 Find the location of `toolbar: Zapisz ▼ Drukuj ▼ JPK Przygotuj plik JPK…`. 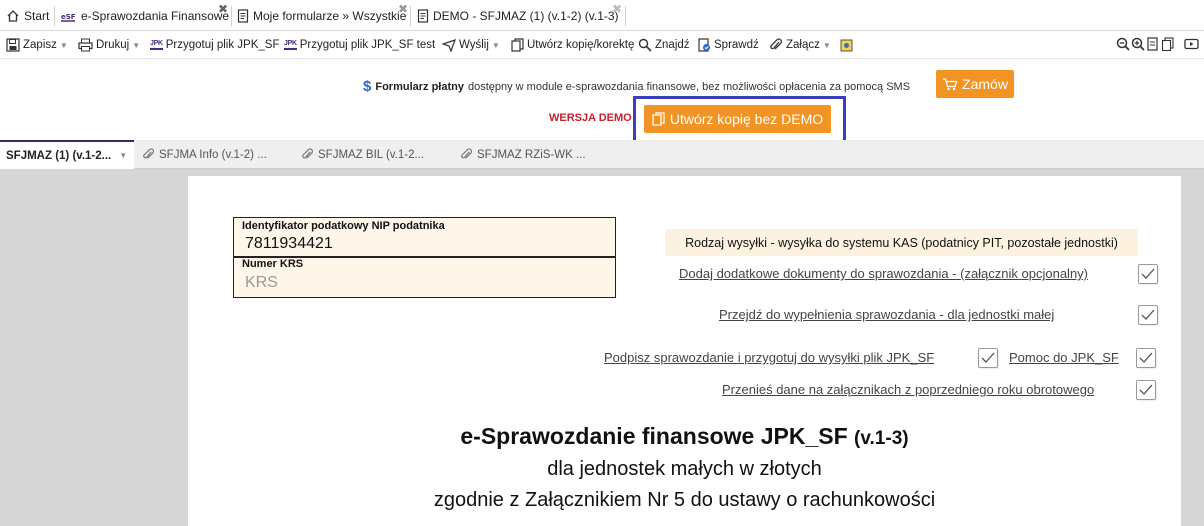

toolbar: Zapisz ▼ Drukuj ▼ JPK Przygotuj plik JPK… is located at coordinates (602, 45).